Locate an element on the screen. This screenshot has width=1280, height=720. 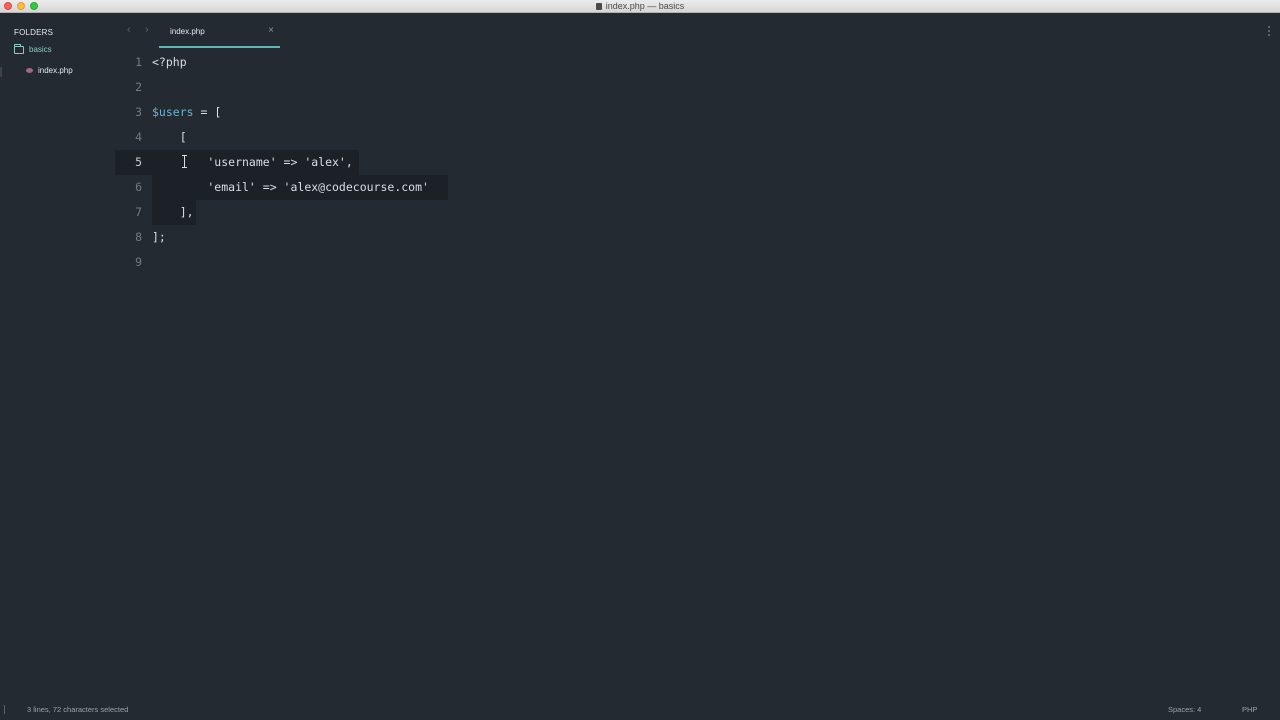
chevron-left-icon: ‹ is located at coordinates (129, 30).